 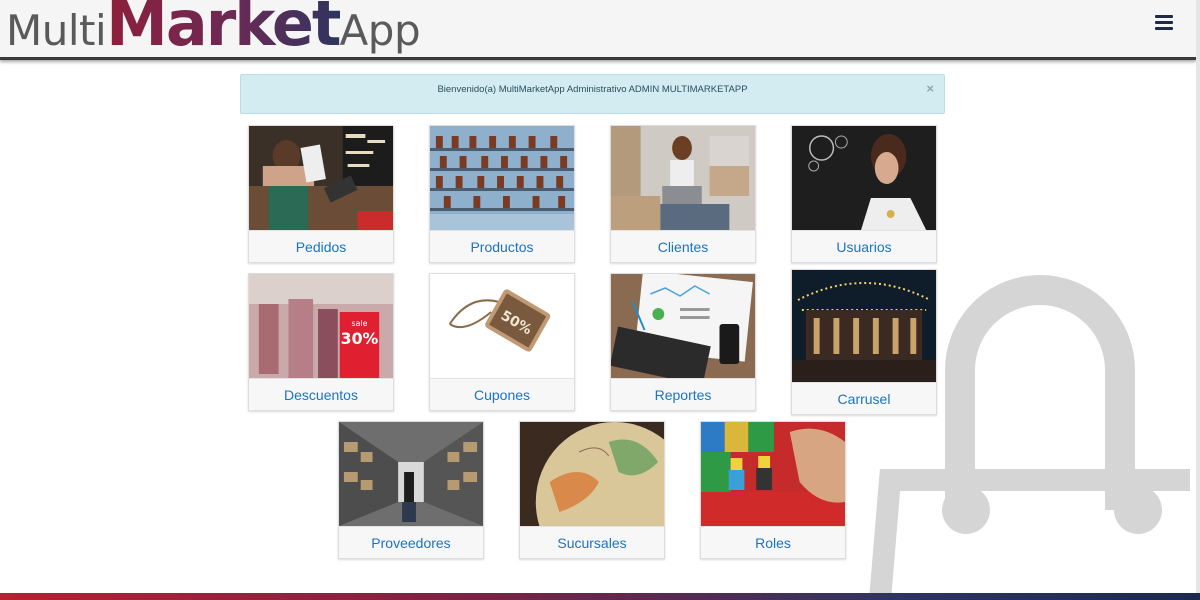 What do you see at coordinates (56, 30) in the screenshot?
I see `logo-multi-text: Multi` at bounding box center [56, 30].